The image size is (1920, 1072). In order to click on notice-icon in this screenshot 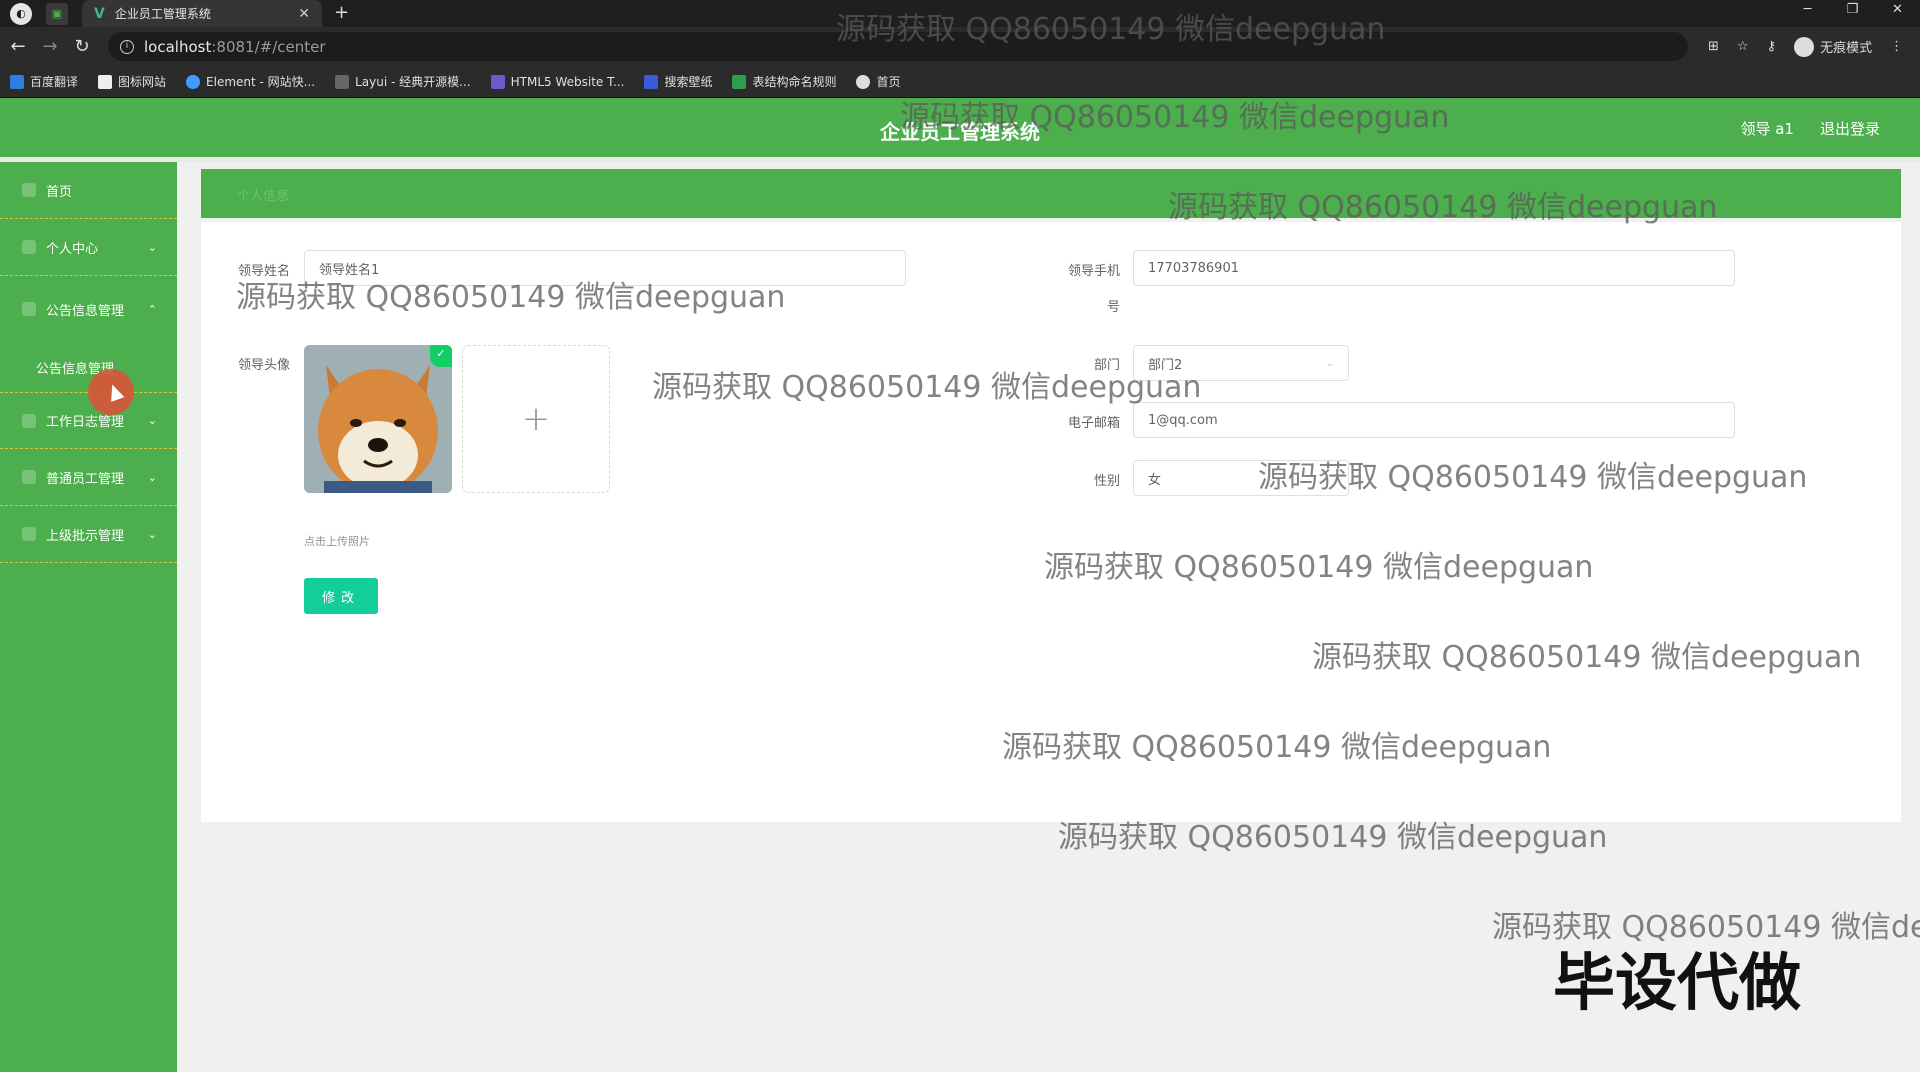, I will do `click(29, 309)`.